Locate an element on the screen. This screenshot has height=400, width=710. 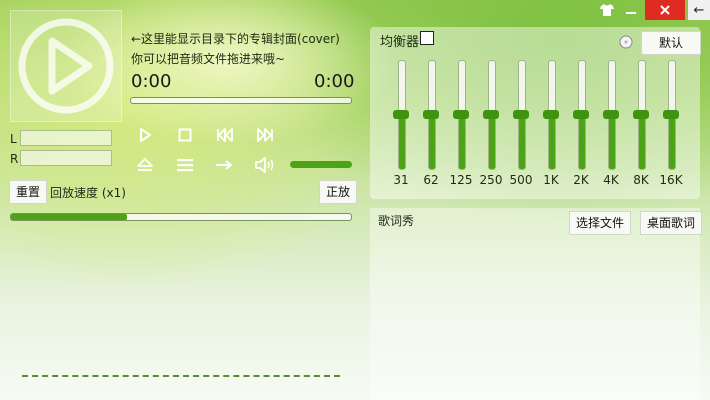
playback-speed-fill is located at coordinates (69, 217).